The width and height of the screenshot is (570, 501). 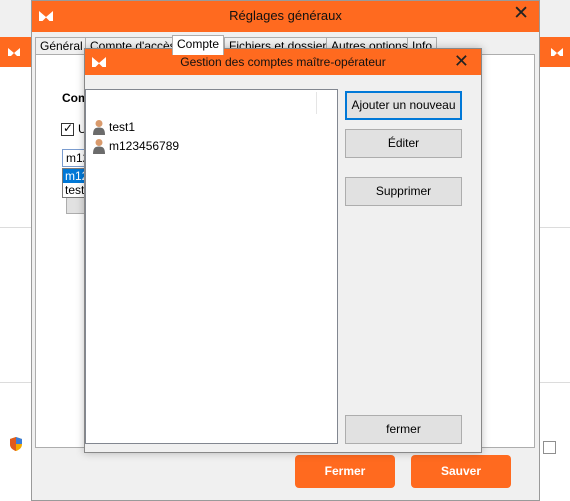 I want to click on background-checkbox, so click(x=549, y=447).